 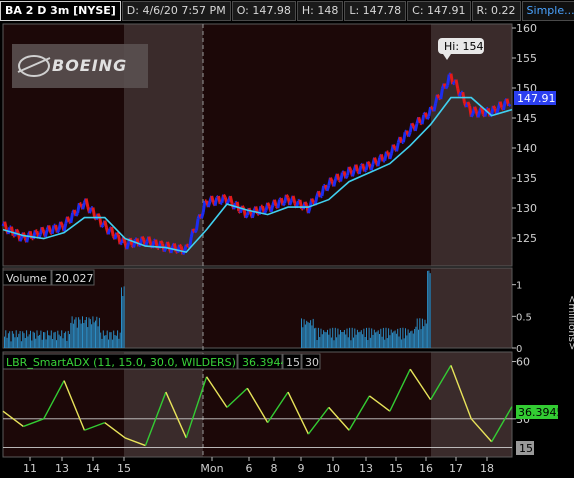 I want to click on volume-title: Volume, so click(x=26, y=278).